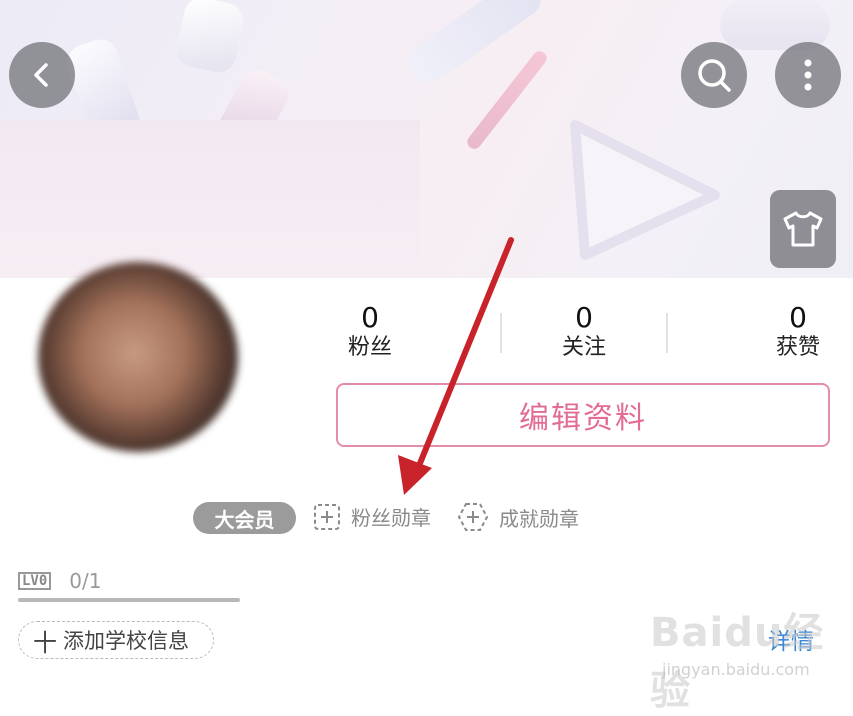  What do you see at coordinates (583, 347) in the screenshot?
I see `stat-label: 关注` at bounding box center [583, 347].